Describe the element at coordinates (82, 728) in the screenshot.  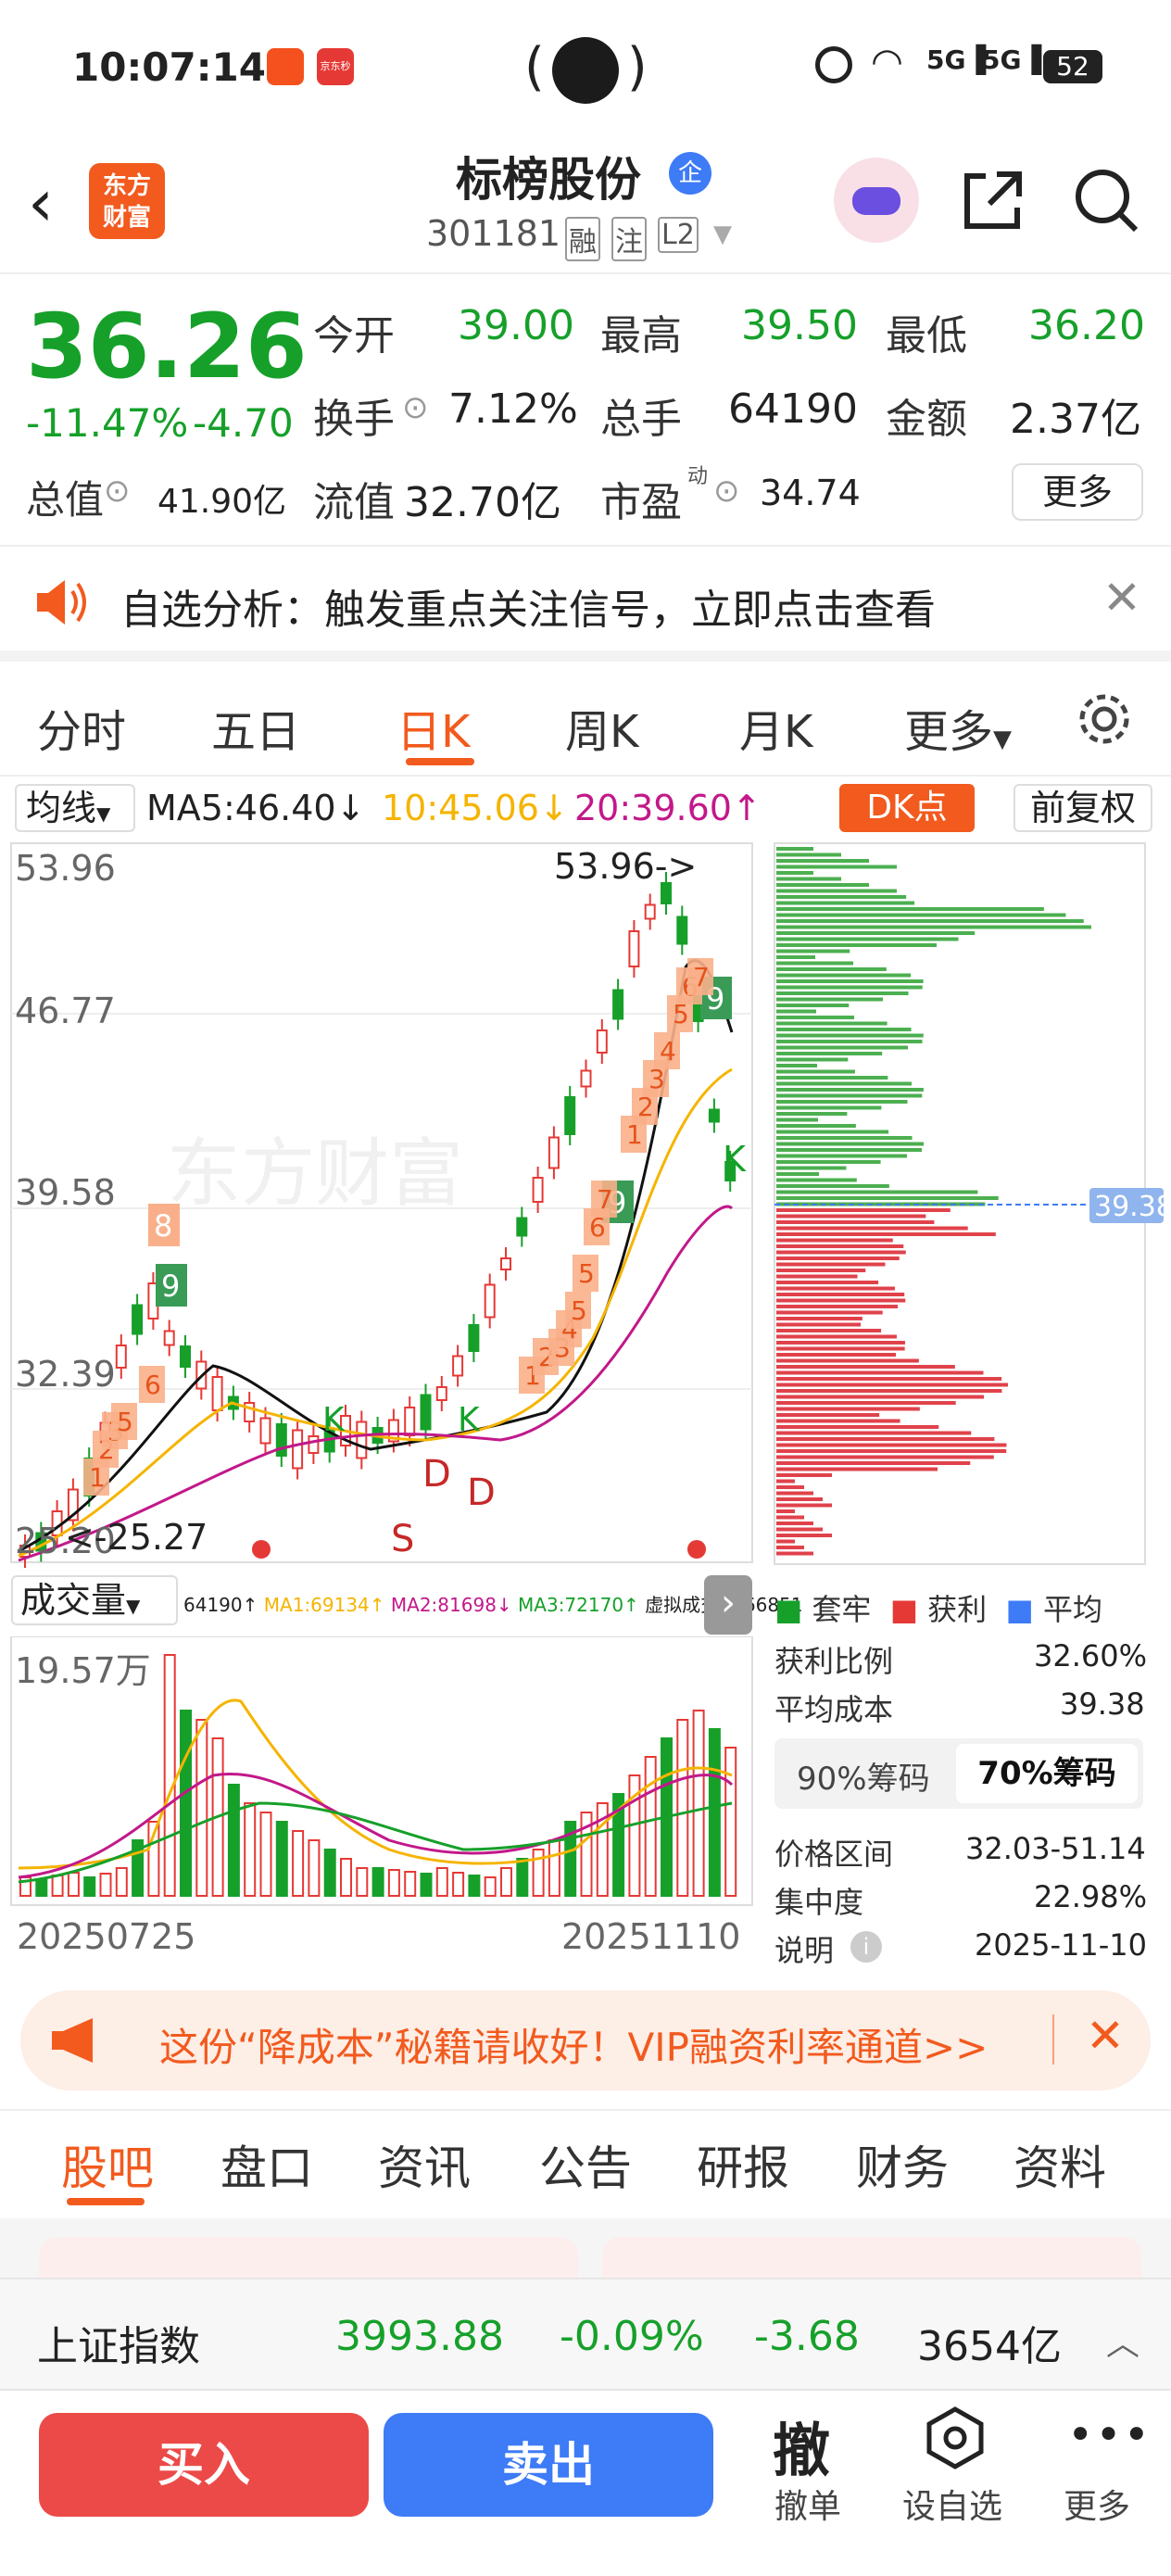
I see `tab-intraday: 分时` at that location.